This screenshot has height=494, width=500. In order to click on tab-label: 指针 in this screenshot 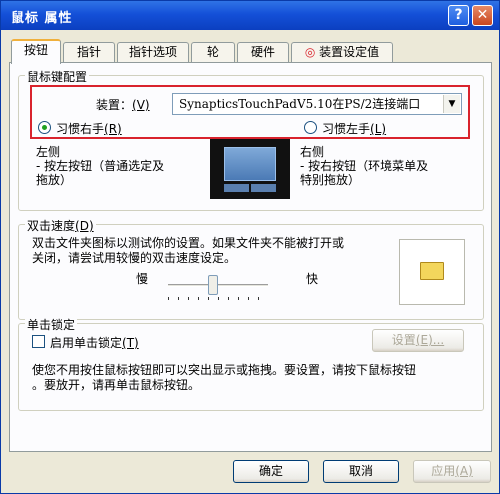, I will do `click(88, 52)`.